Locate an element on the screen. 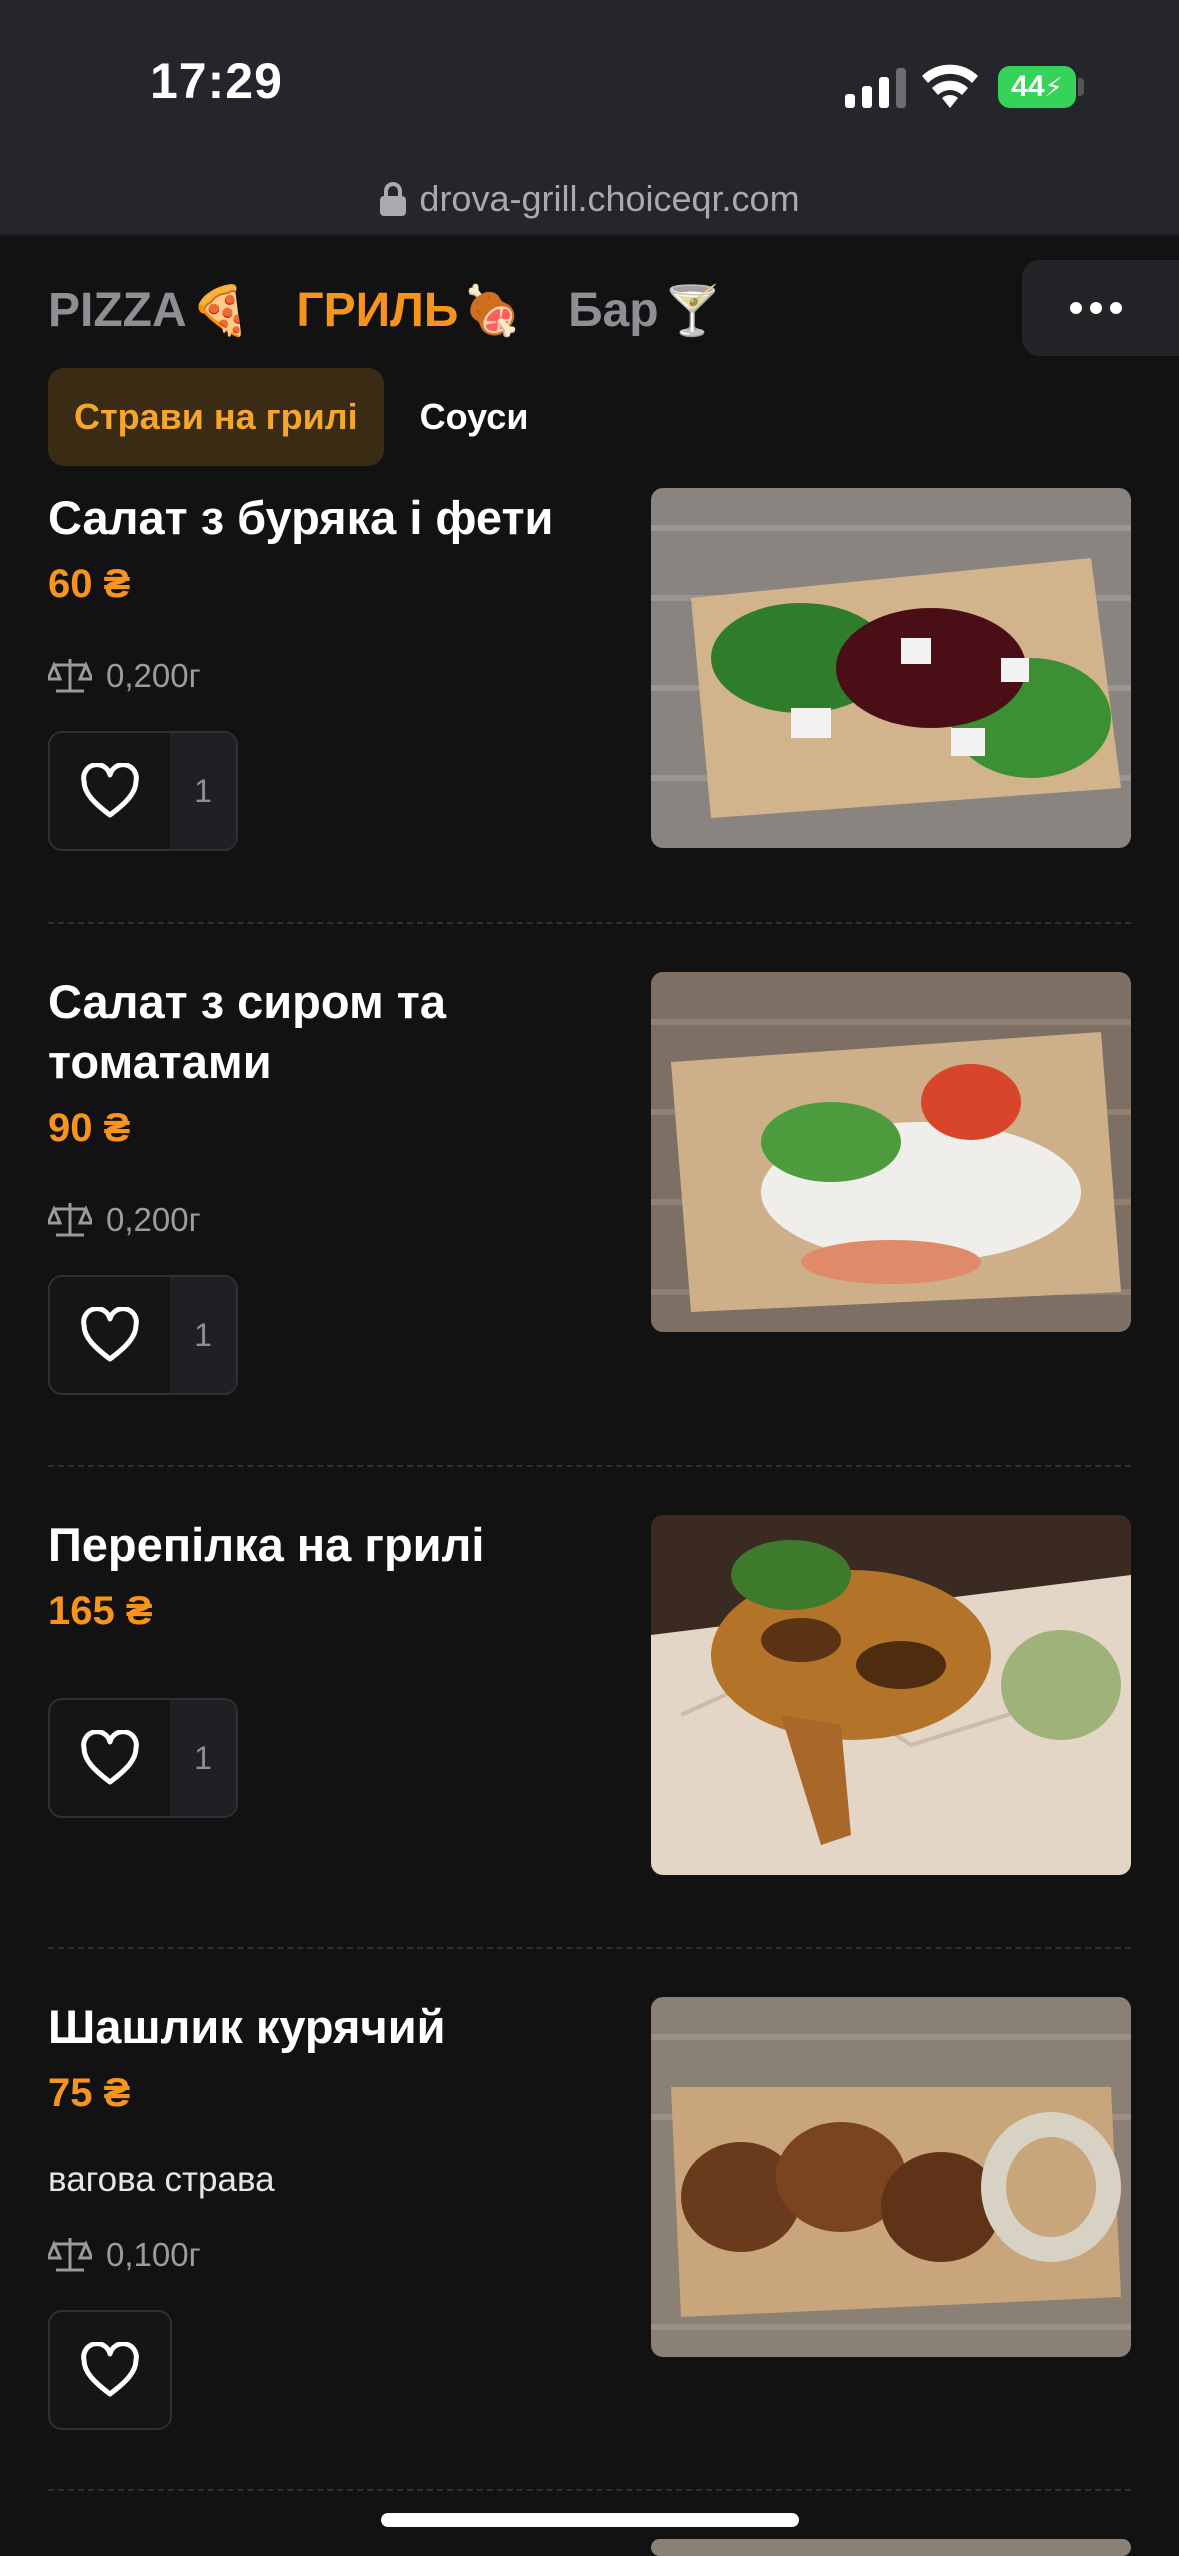  browser-top-bar: 17:29 44 ⚡ drova-grill.choiceqr.com is located at coordinates (589, 118).